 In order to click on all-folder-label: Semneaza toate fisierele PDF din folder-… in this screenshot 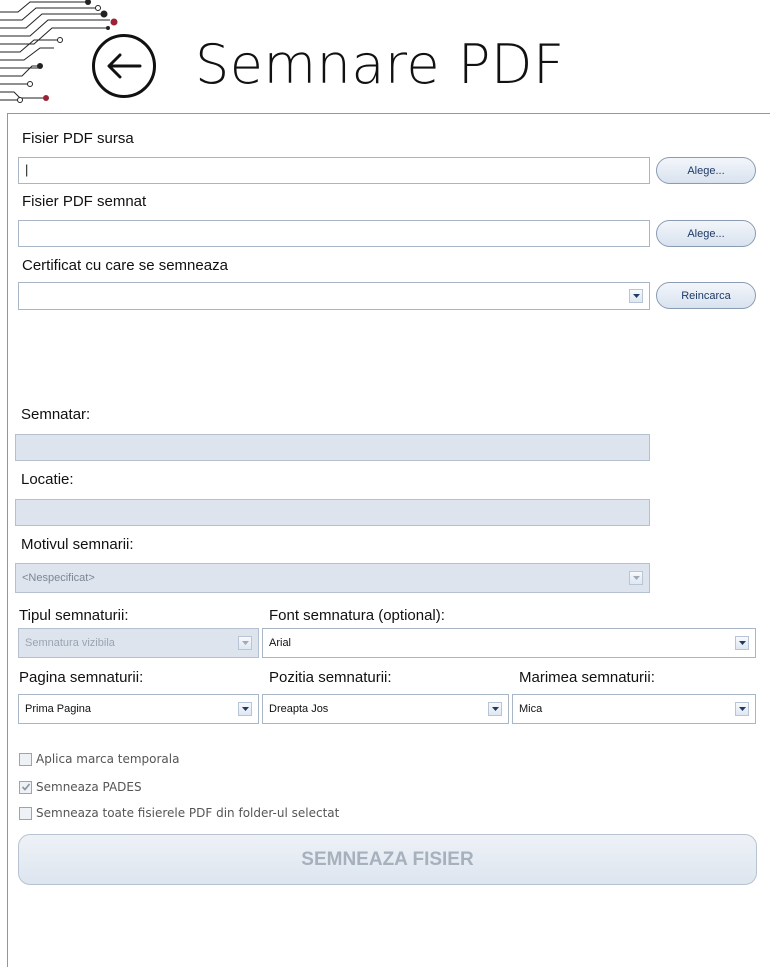, I will do `click(188, 813)`.